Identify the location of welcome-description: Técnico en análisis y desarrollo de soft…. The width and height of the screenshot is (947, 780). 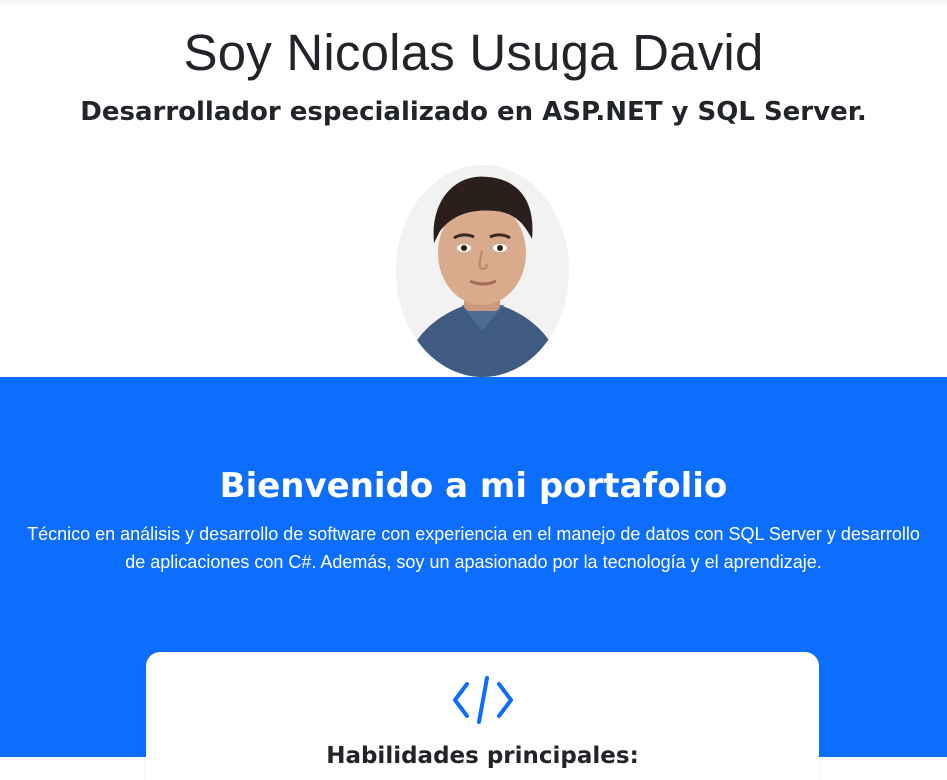
(473, 548).